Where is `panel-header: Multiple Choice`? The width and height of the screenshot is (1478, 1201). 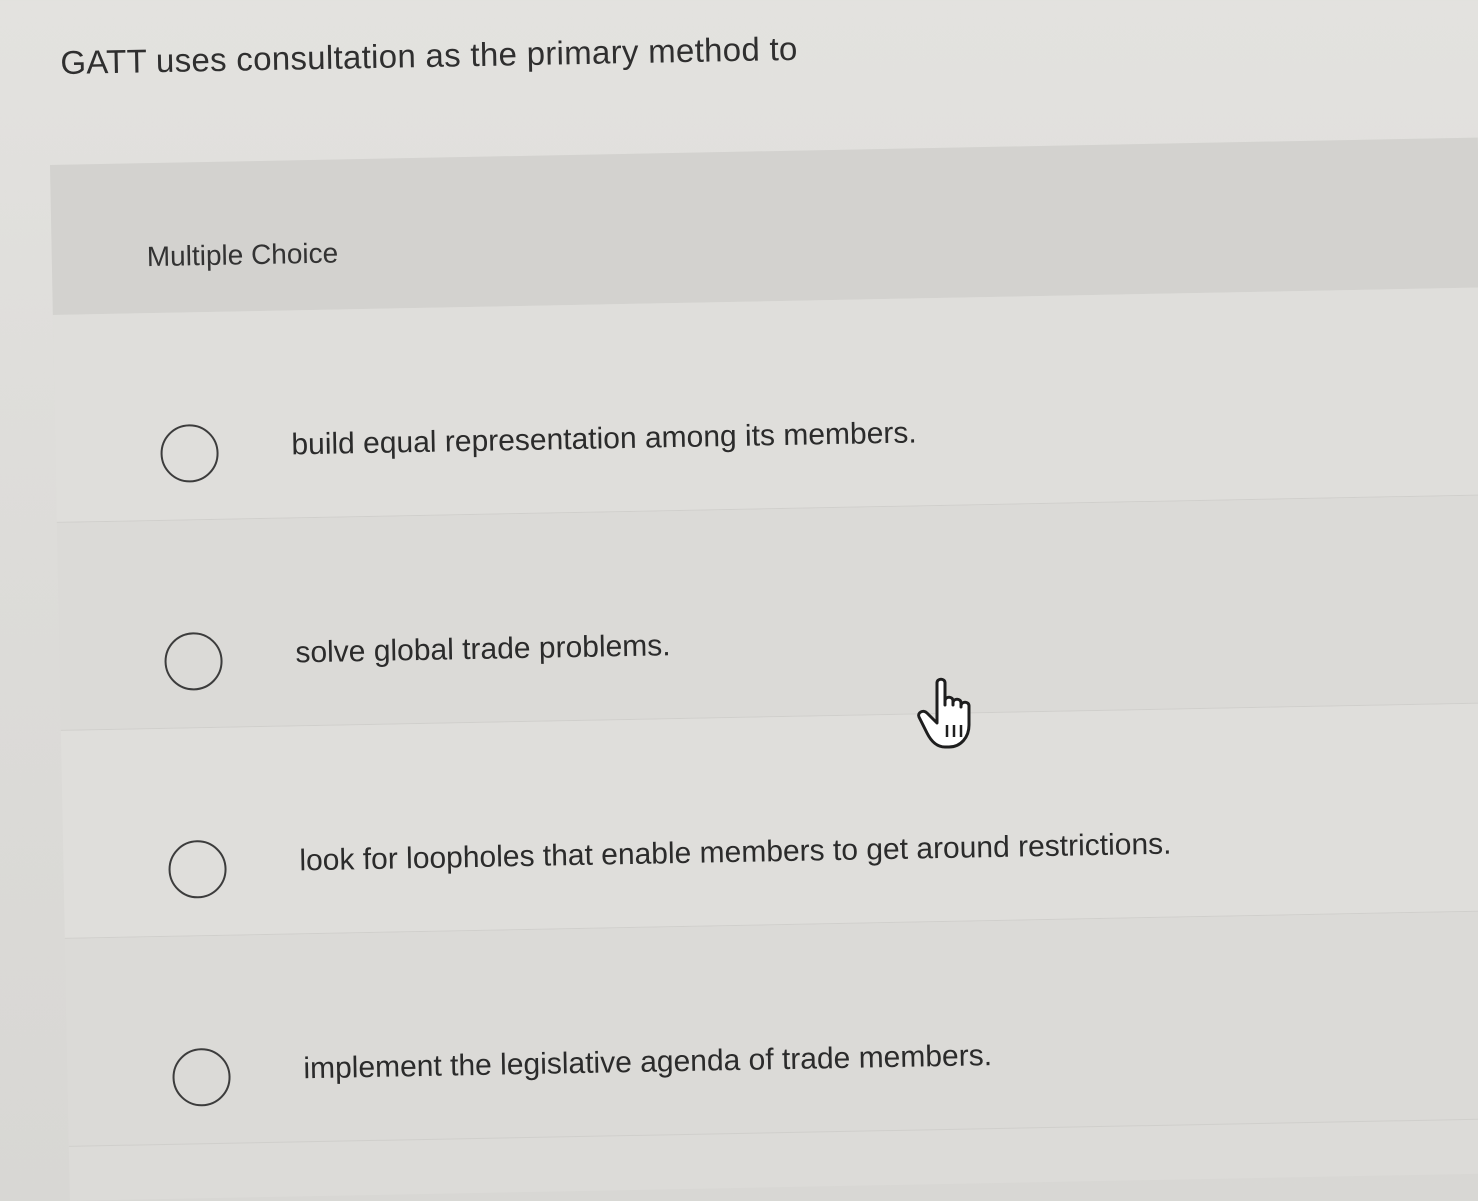 panel-header: Multiple Choice is located at coordinates (764, 226).